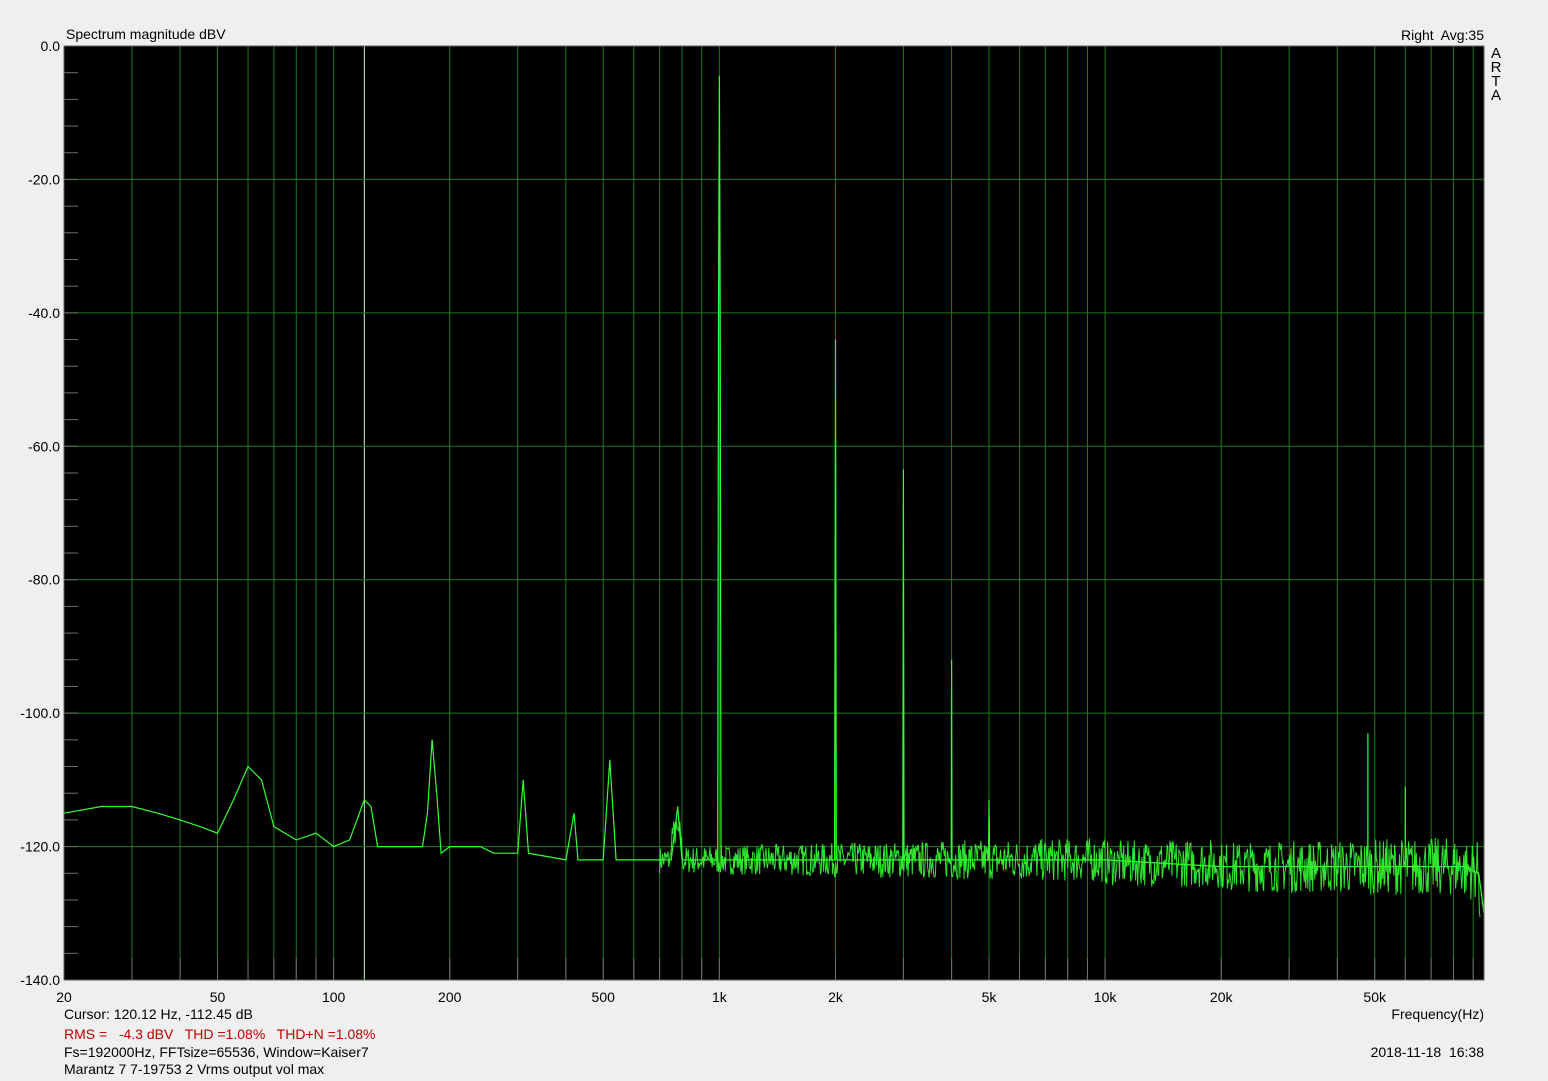  I want to click on x-tick-label: 10k, so click(1106, 997).